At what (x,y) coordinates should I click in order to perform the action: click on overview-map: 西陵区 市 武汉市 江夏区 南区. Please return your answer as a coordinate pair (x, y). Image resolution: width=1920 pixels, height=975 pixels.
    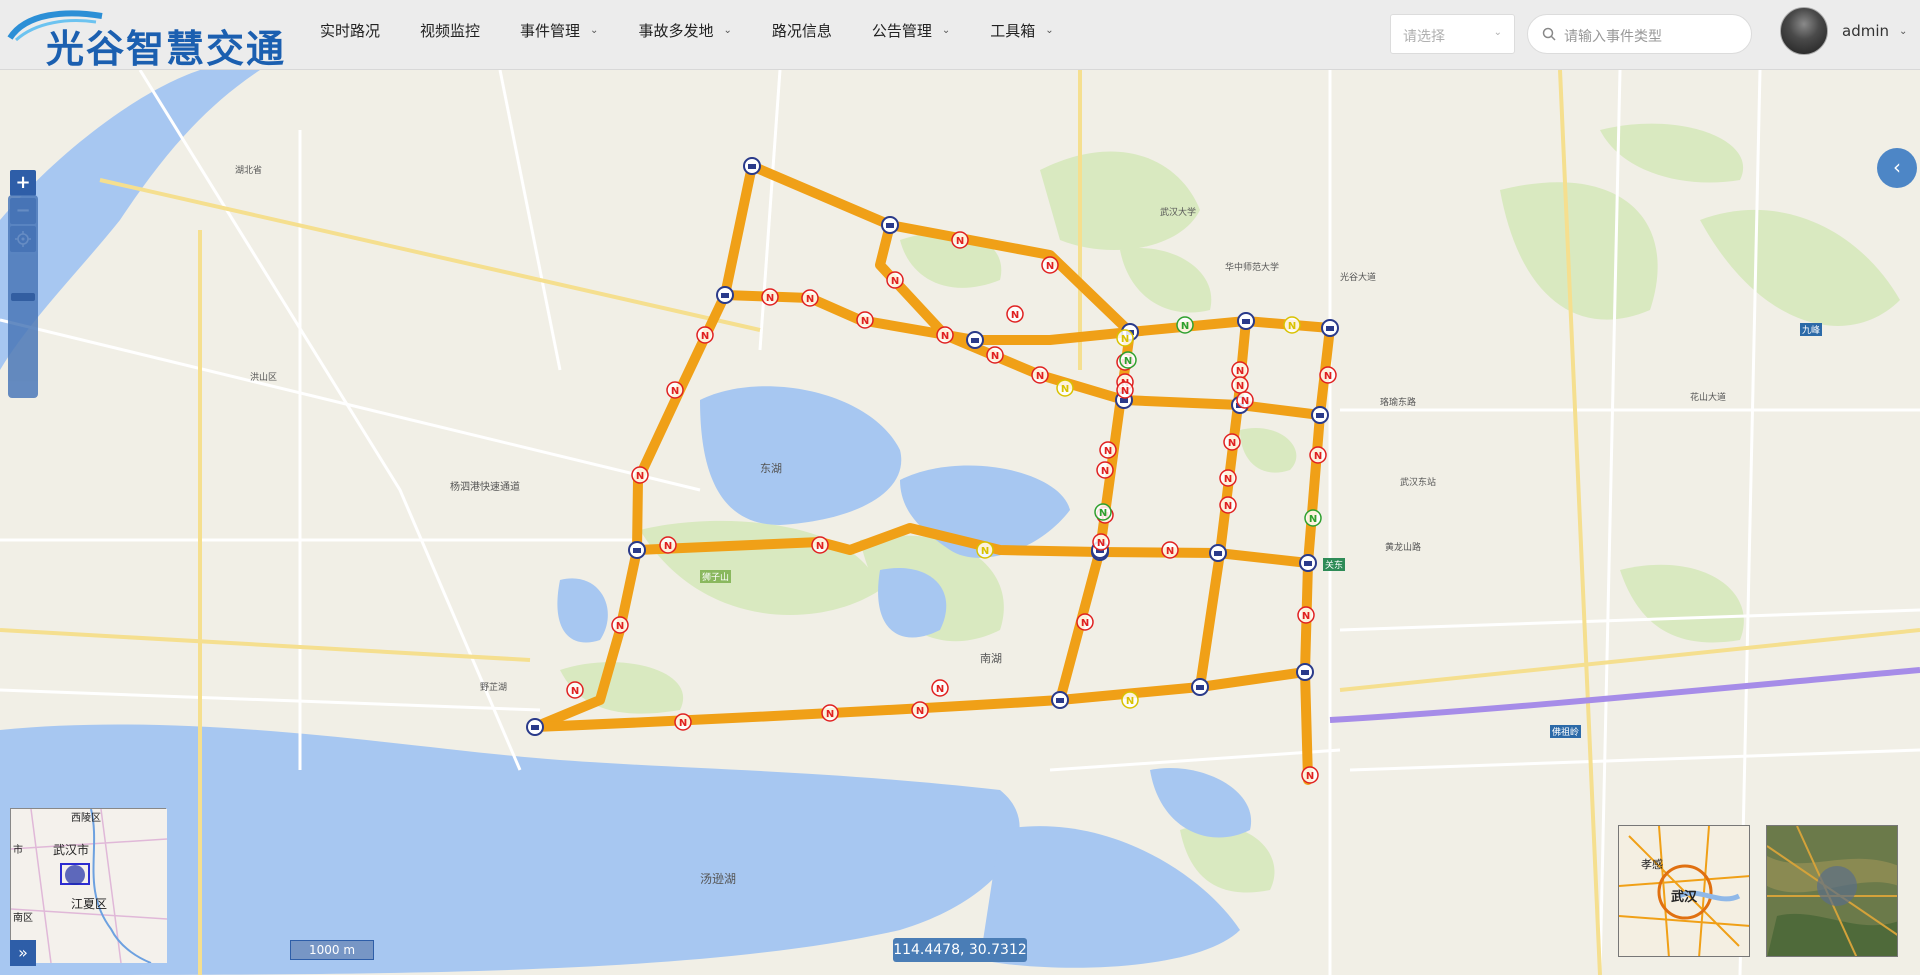
    Looking at the image, I should click on (89, 886).